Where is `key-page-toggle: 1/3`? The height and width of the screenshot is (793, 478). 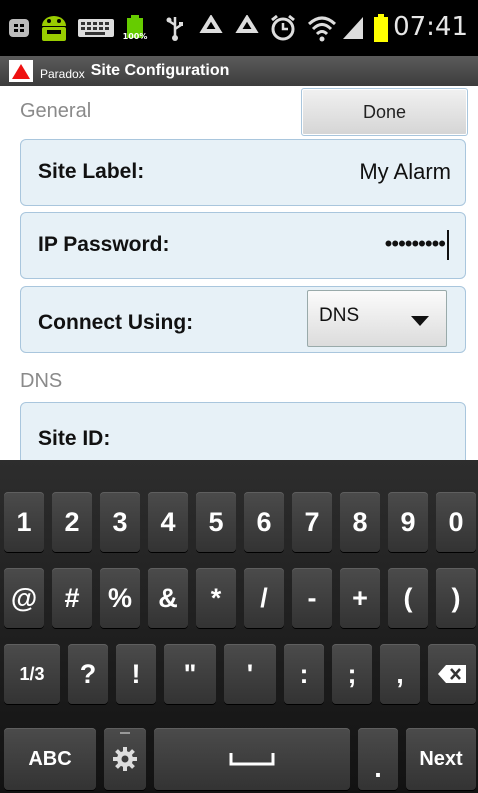 key-page-toggle: 1/3 is located at coordinates (32, 674).